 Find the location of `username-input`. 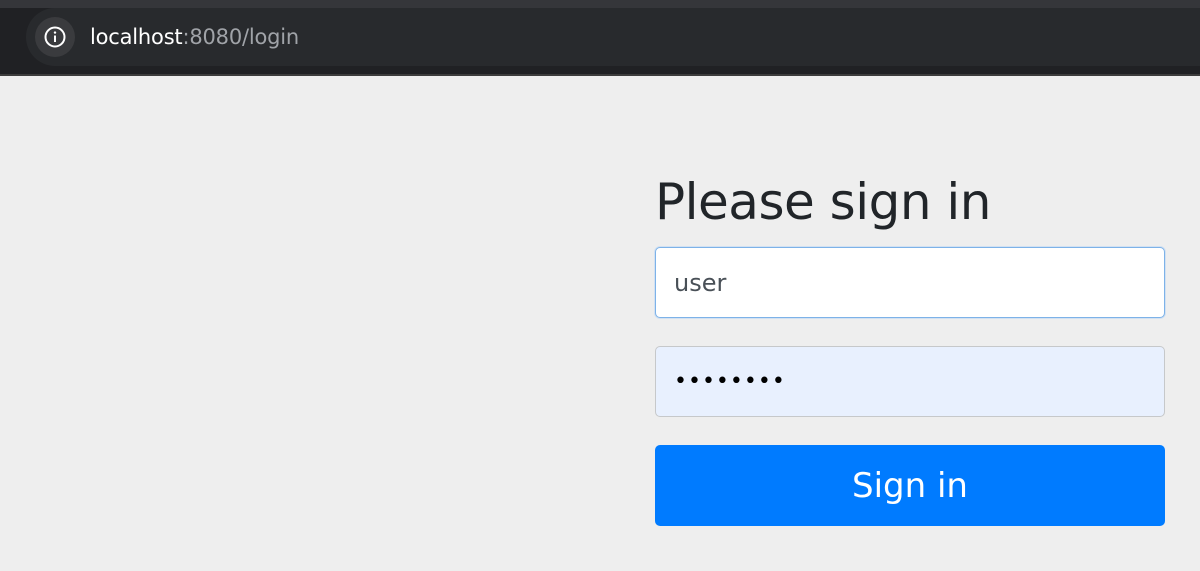

username-input is located at coordinates (910, 282).